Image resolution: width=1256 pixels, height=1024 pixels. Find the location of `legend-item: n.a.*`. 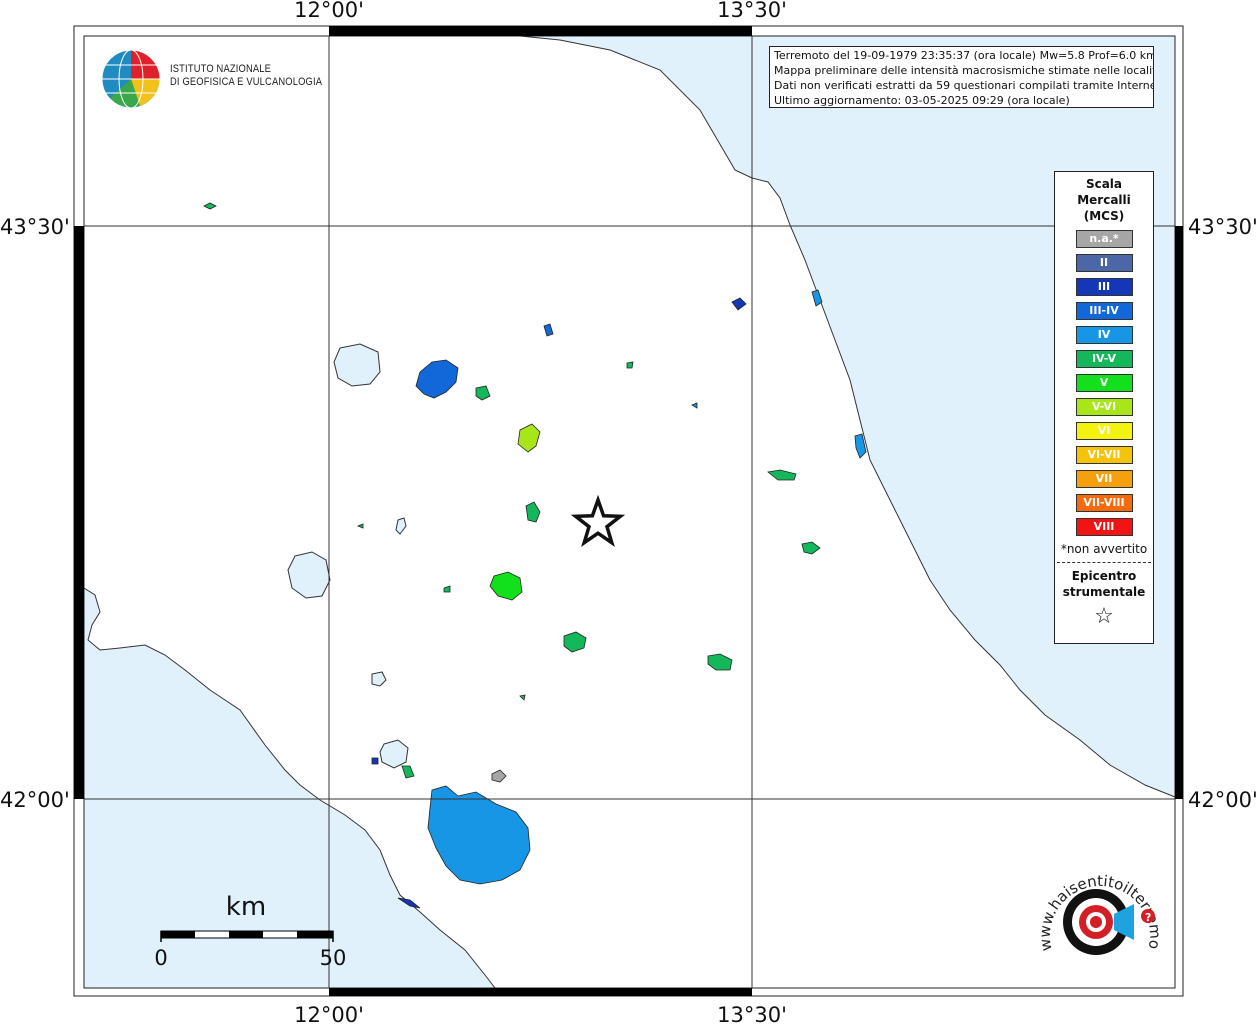

legend-item: n.a.* is located at coordinates (1104, 239).